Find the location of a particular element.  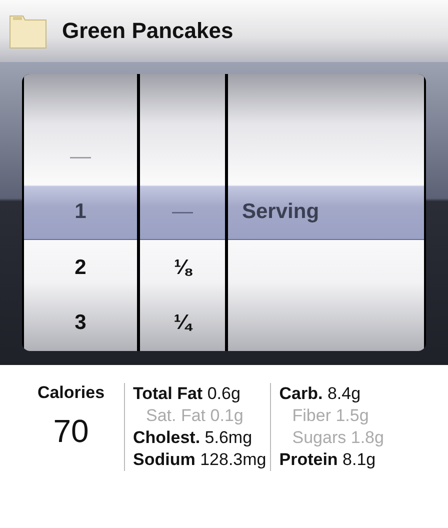

nutrient-row: Sodium 128.3mg is located at coordinates (199, 460).